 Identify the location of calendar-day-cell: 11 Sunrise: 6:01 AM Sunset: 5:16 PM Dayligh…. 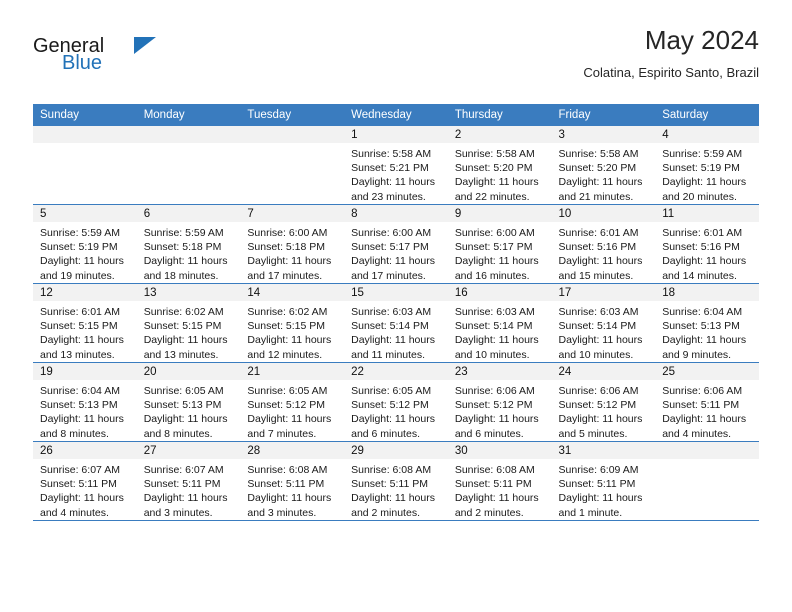
(707, 244).